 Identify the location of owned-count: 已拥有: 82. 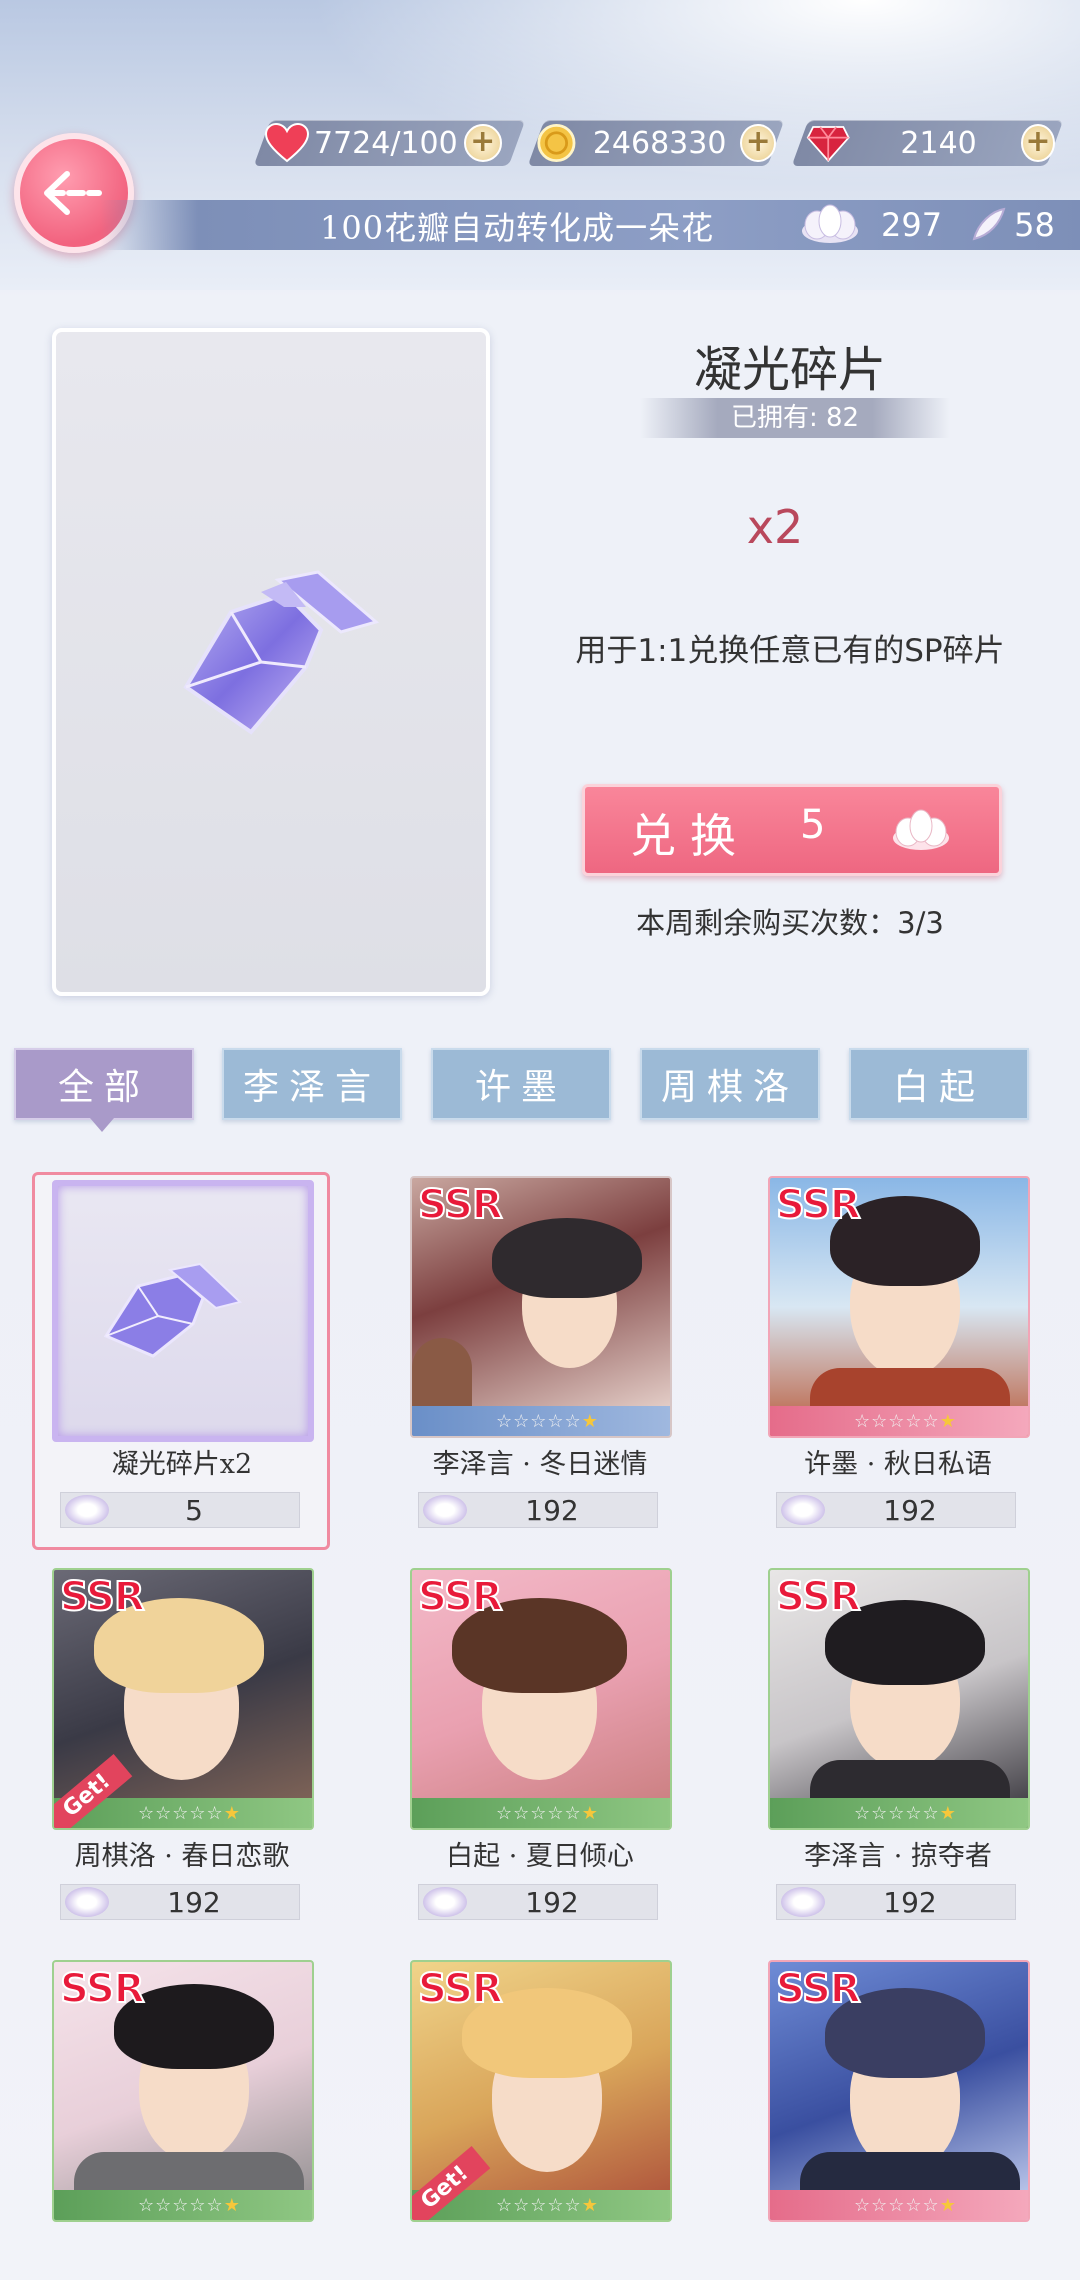
(795, 418).